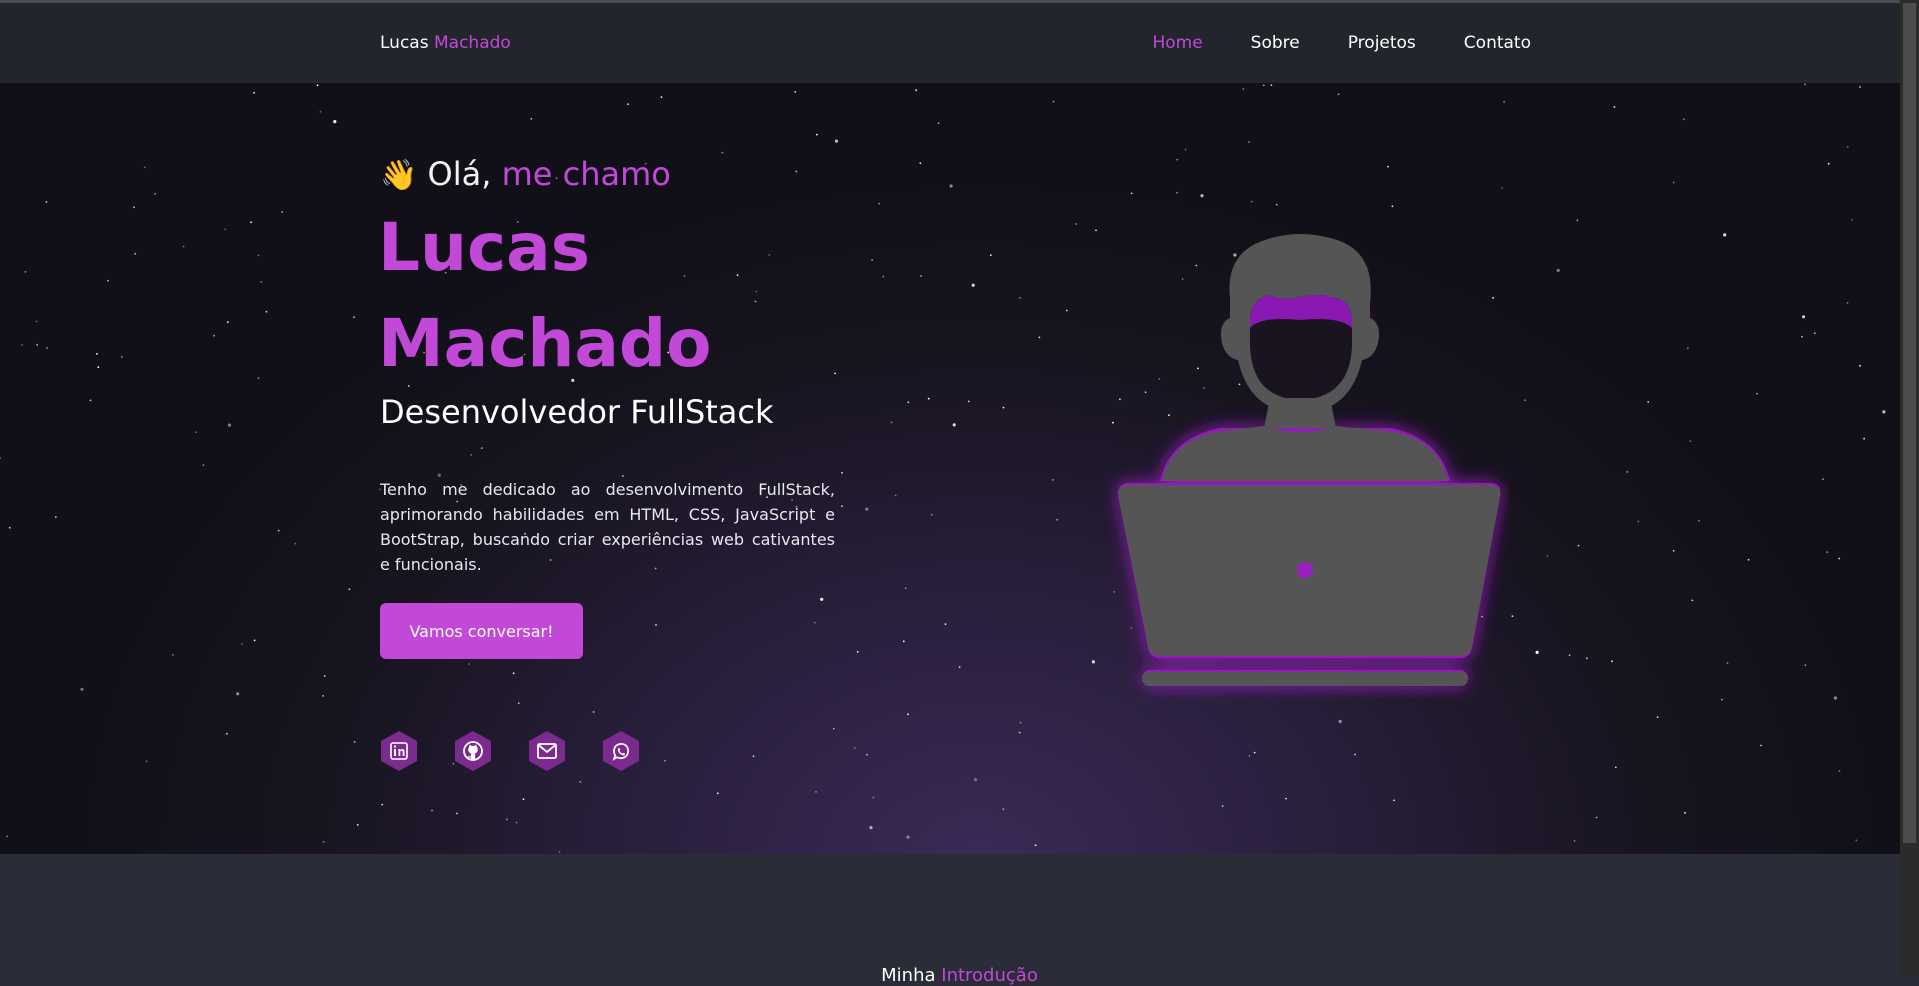 The image size is (1919, 986). I want to click on nav-links: Home Sobre Projetos Contato, so click(1341, 43).